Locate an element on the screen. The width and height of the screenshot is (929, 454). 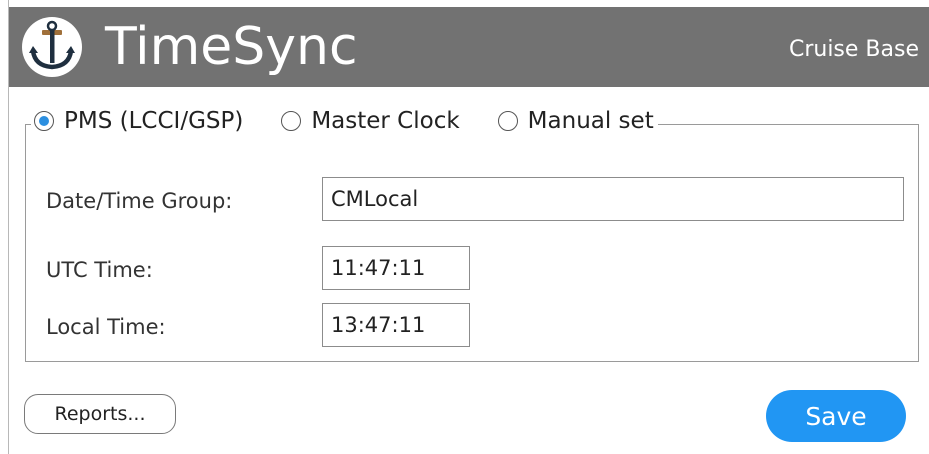
radio-label-manual-set: Manual set is located at coordinates (590, 121).